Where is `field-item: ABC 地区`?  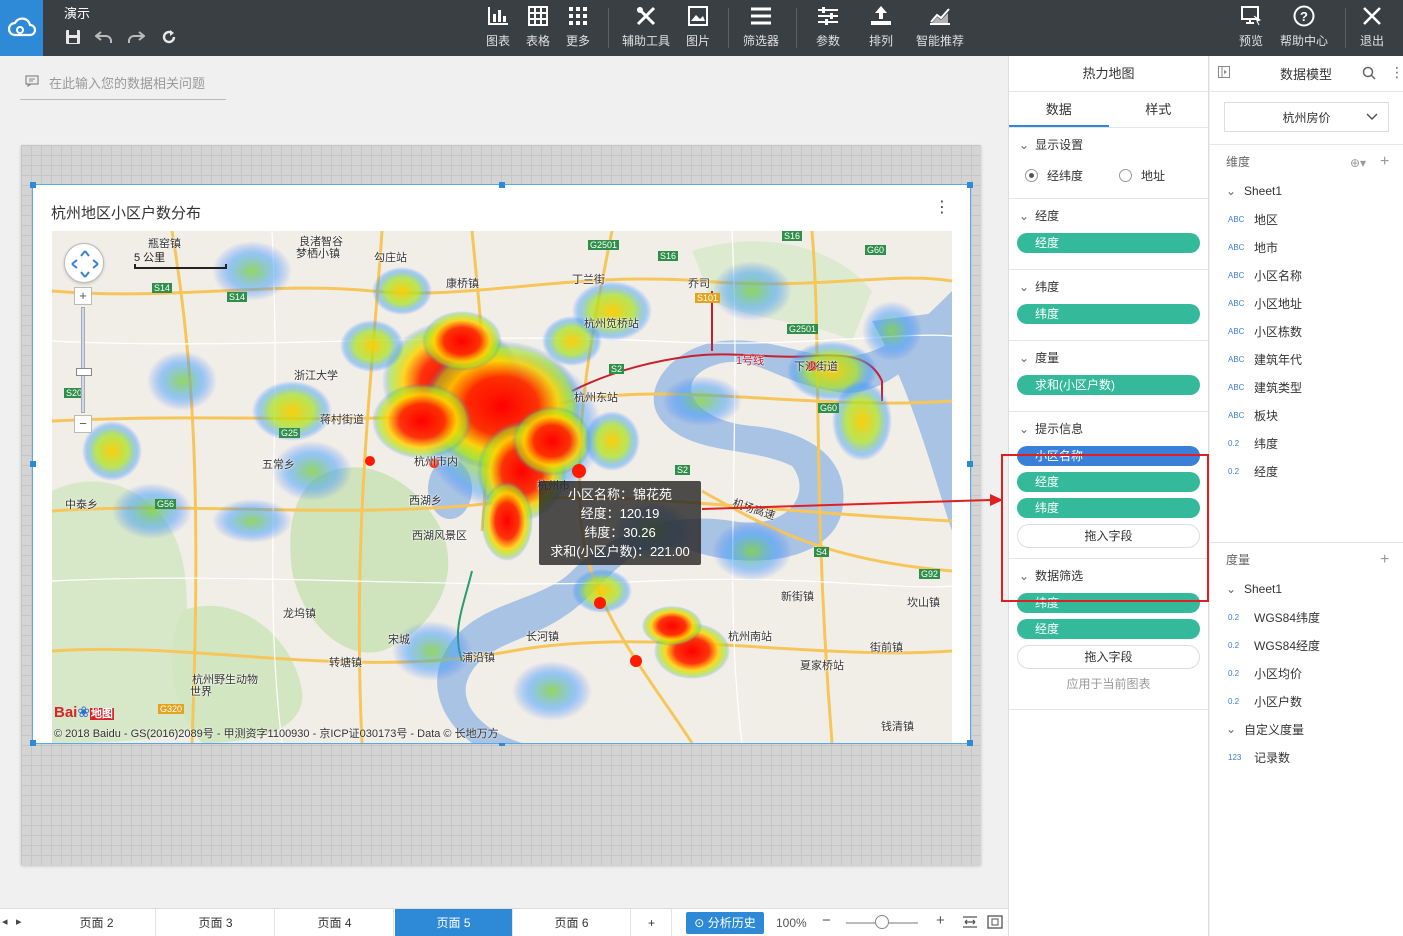 field-item: ABC 地区 is located at coordinates (1306, 219).